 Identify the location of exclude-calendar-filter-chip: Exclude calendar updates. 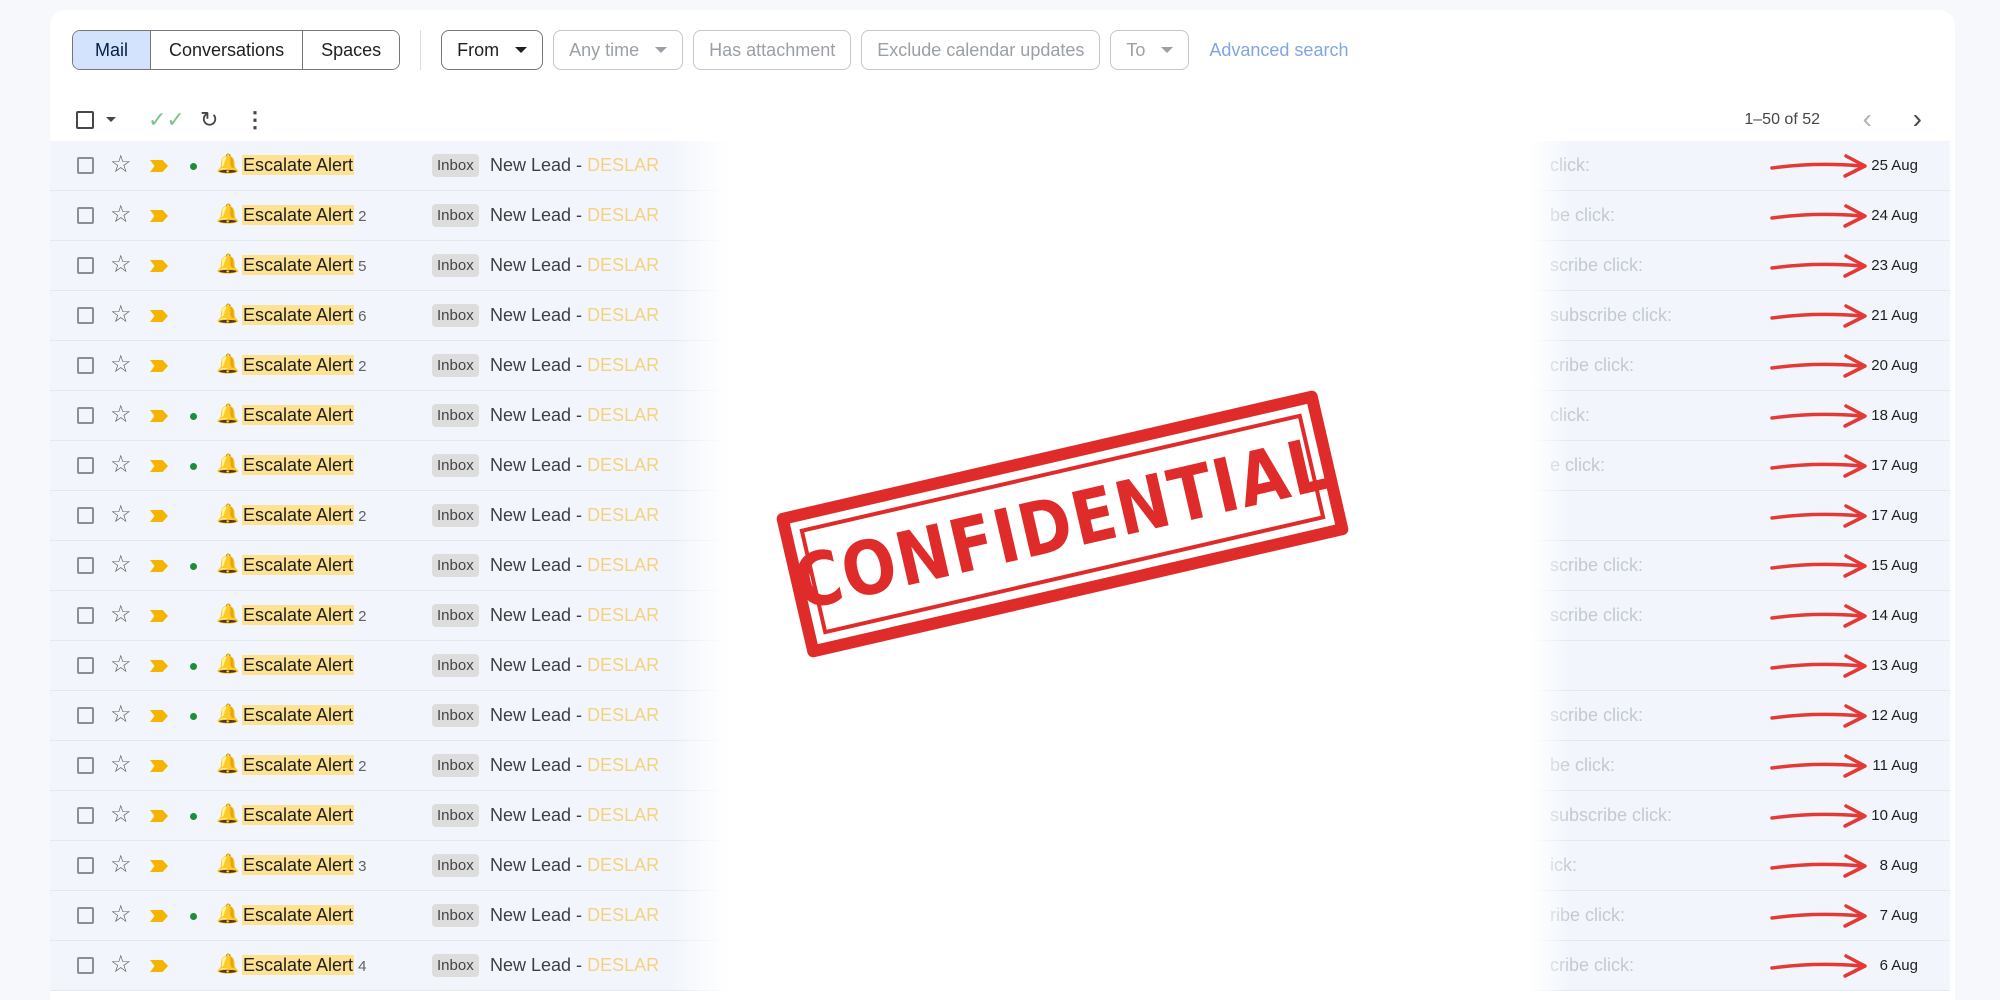
(981, 50).